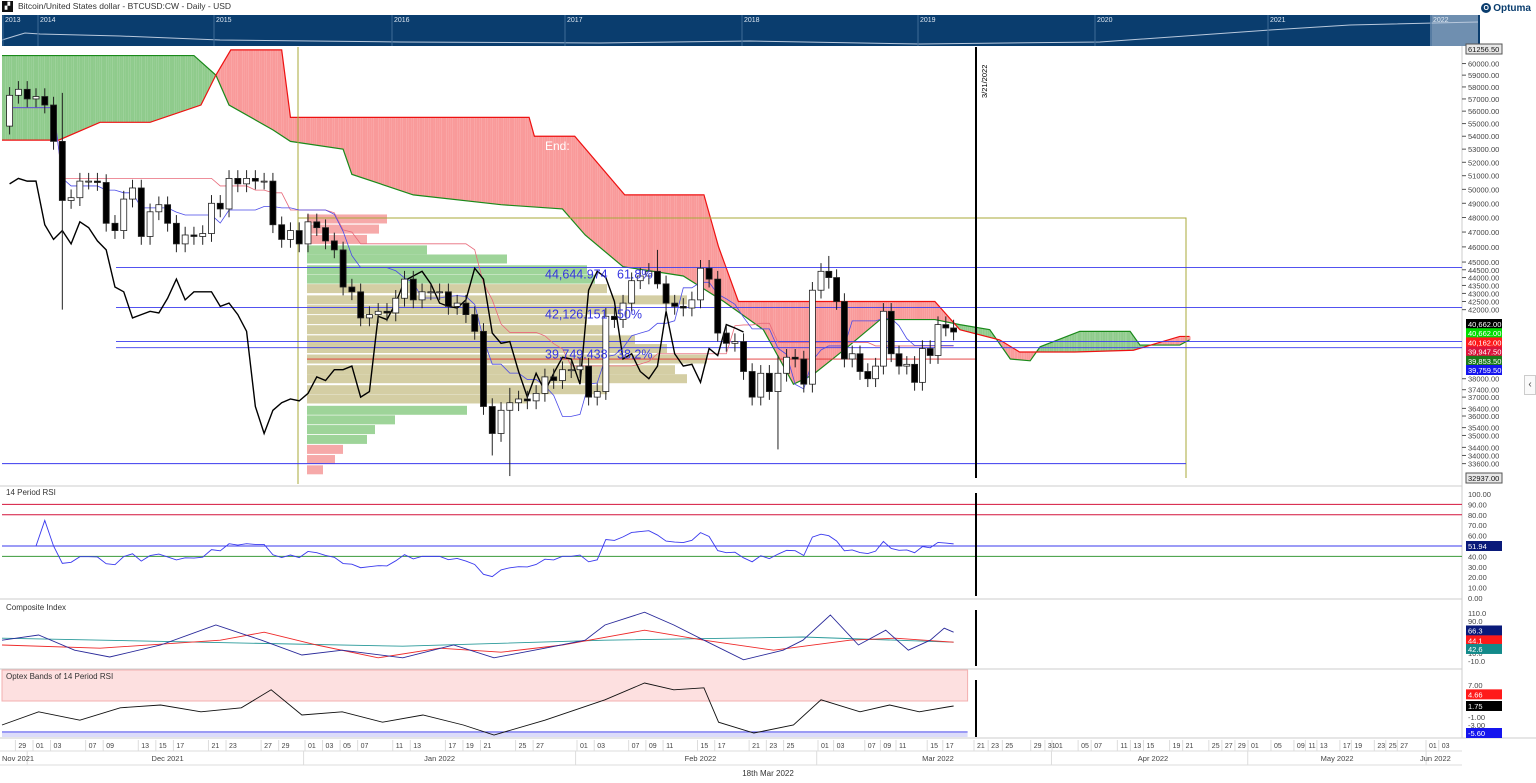  Describe the element at coordinates (168, 758) in the screenshot. I see `month-label: Dec 2021` at that location.